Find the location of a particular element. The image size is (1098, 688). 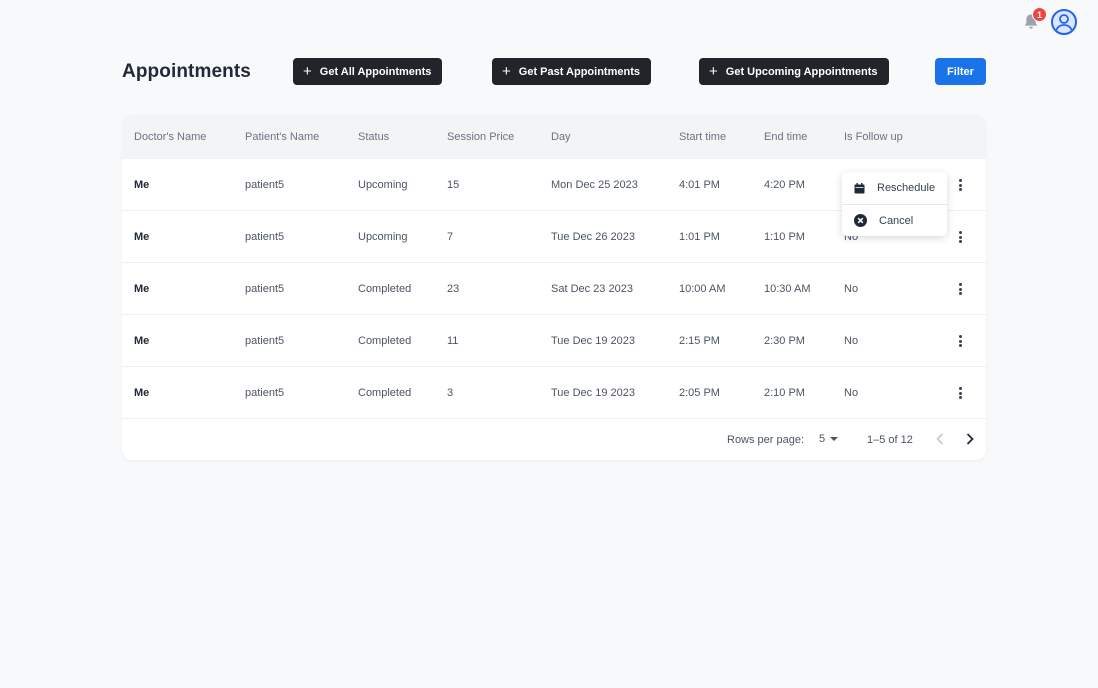

column-header-end: End time is located at coordinates (785, 137).